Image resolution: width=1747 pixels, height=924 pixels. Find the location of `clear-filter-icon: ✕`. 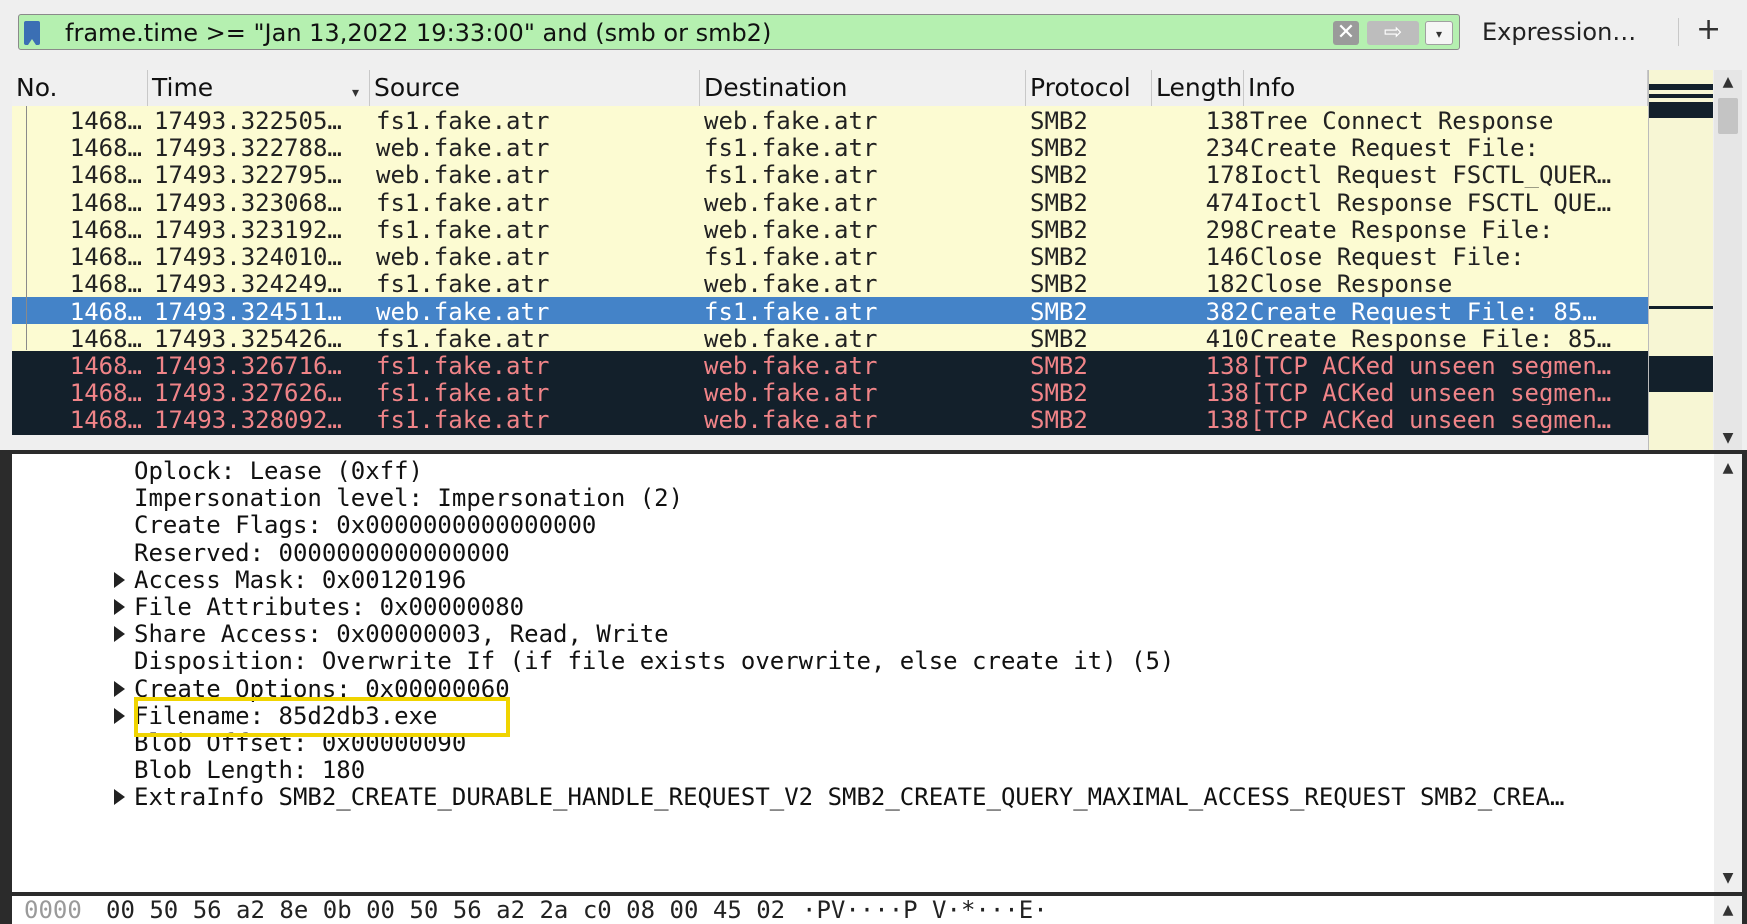

clear-filter-icon: ✕ is located at coordinates (1346, 33).